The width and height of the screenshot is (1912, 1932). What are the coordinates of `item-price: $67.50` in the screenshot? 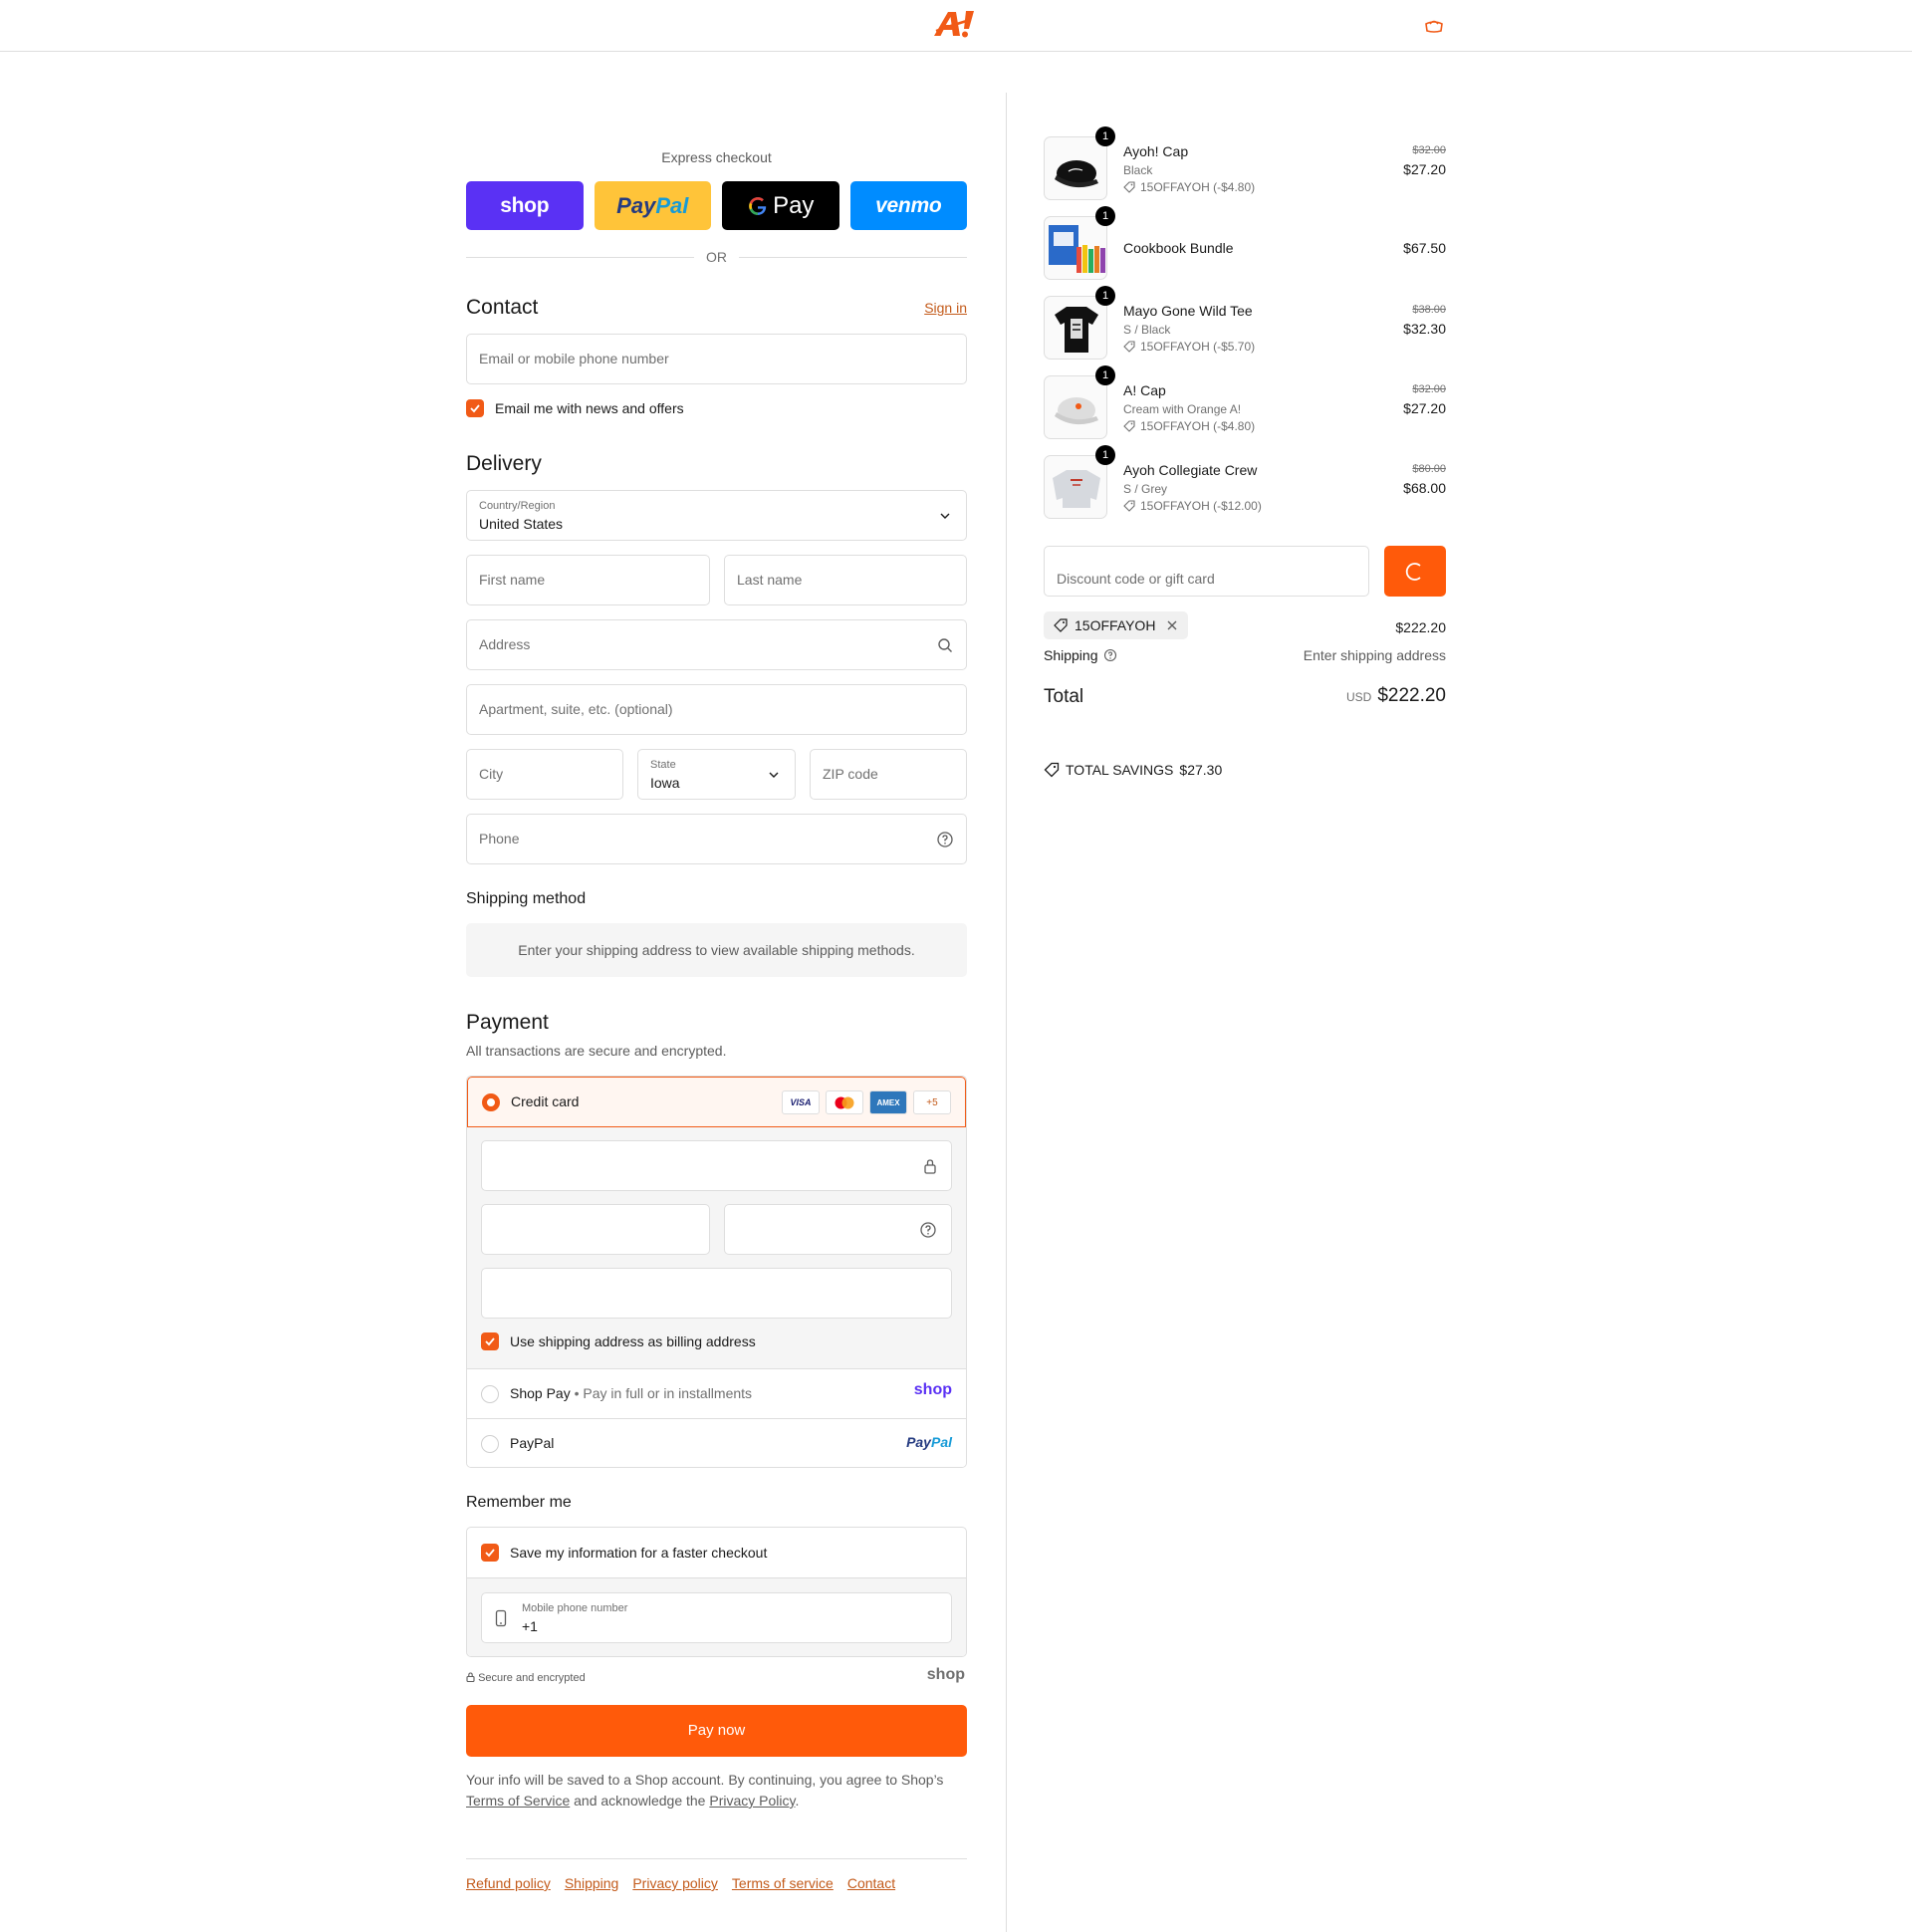 It's located at (1424, 248).